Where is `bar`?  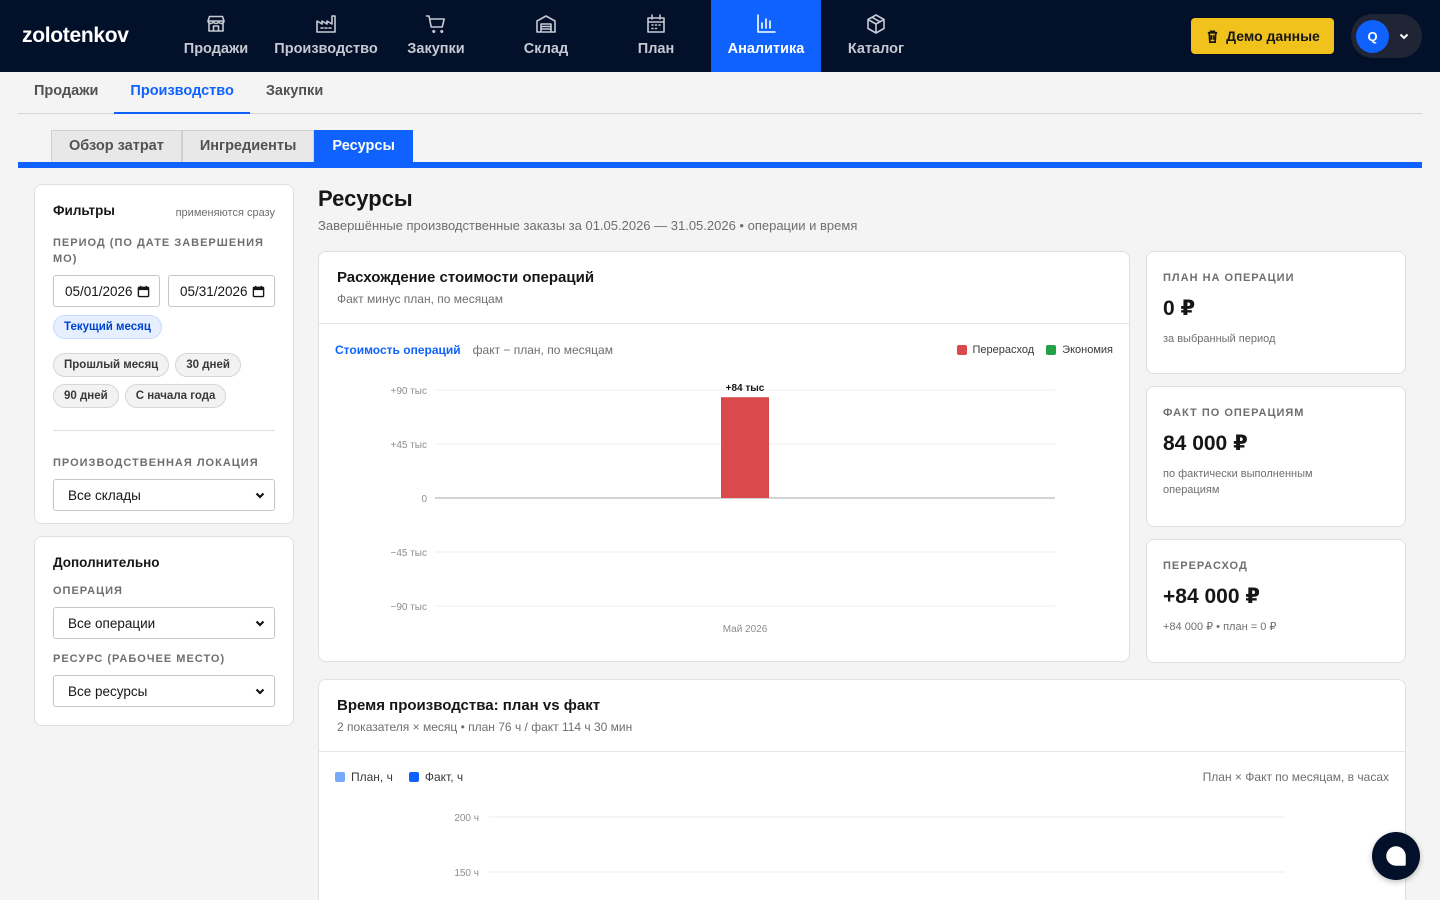 bar is located at coordinates (745, 447).